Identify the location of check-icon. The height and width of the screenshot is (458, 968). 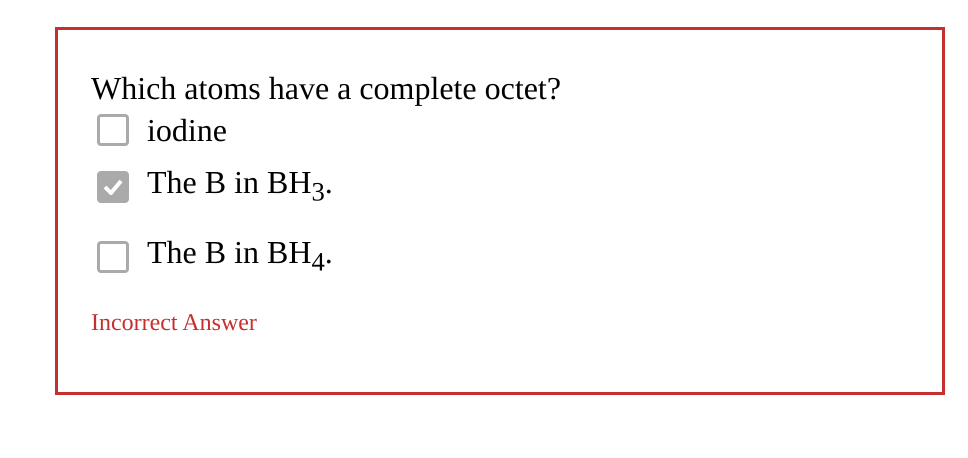
(113, 187).